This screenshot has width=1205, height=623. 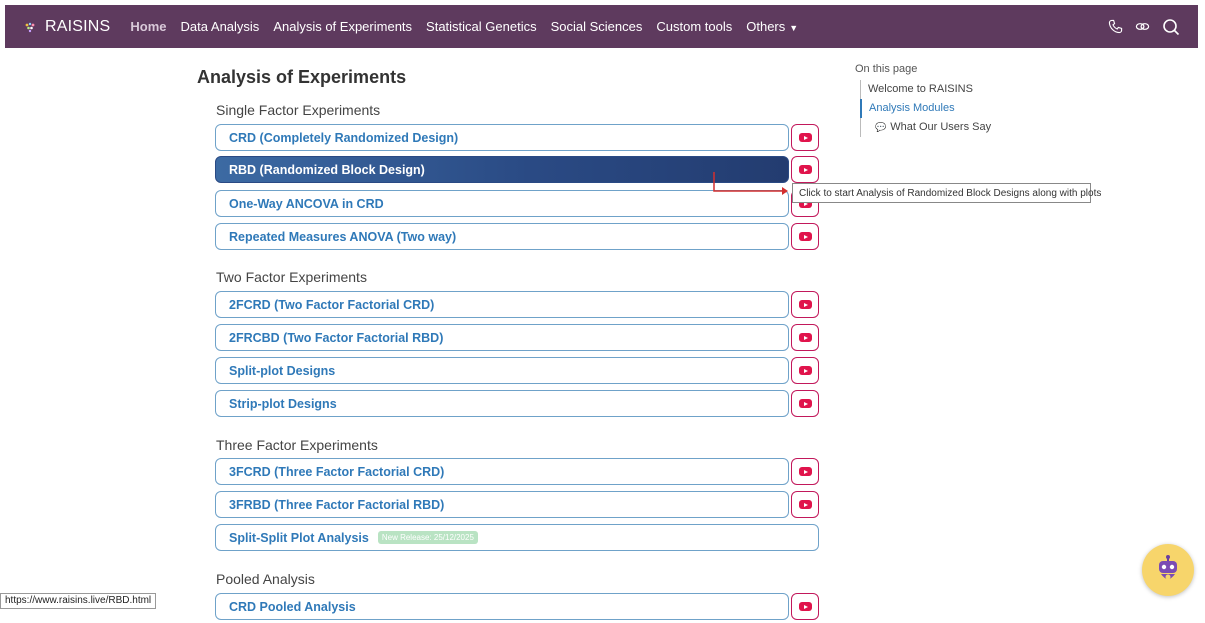 What do you see at coordinates (502, 370) in the screenshot?
I see `module-button-split-plot: Split-plot Designs` at bounding box center [502, 370].